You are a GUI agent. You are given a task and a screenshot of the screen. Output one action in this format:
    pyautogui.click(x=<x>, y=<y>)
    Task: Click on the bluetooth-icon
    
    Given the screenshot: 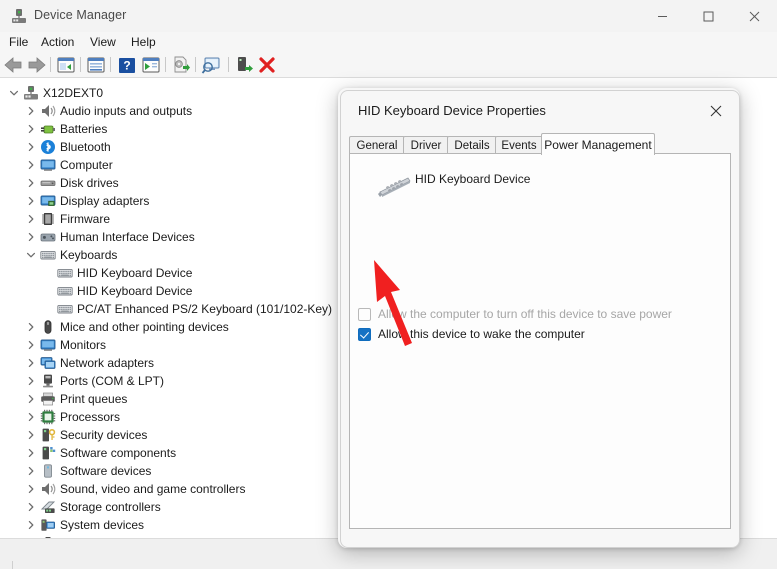 What is the action you would take?
    pyautogui.click(x=48, y=147)
    